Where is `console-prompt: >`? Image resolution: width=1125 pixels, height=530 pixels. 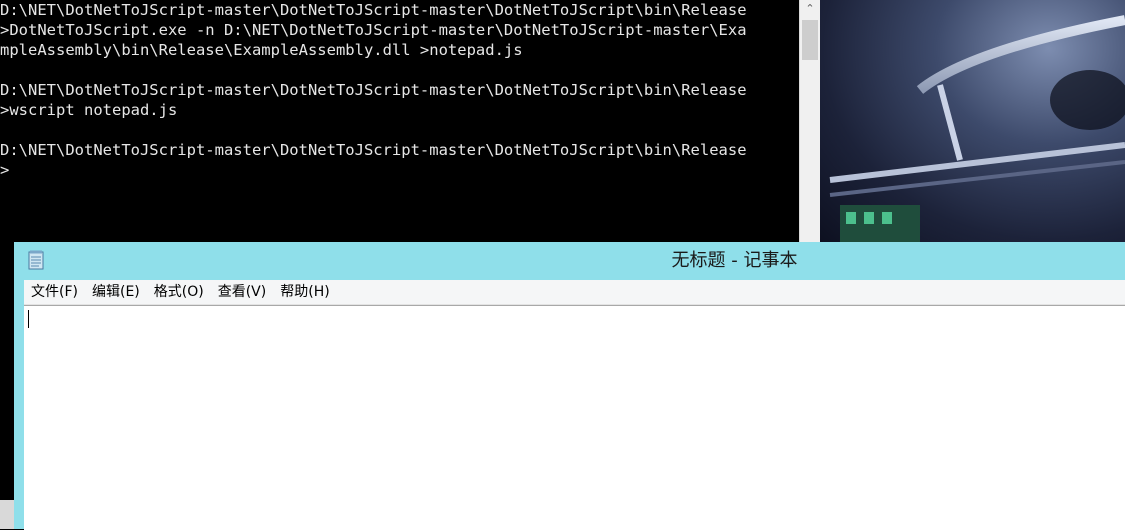 console-prompt: > is located at coordinates (373, 170).